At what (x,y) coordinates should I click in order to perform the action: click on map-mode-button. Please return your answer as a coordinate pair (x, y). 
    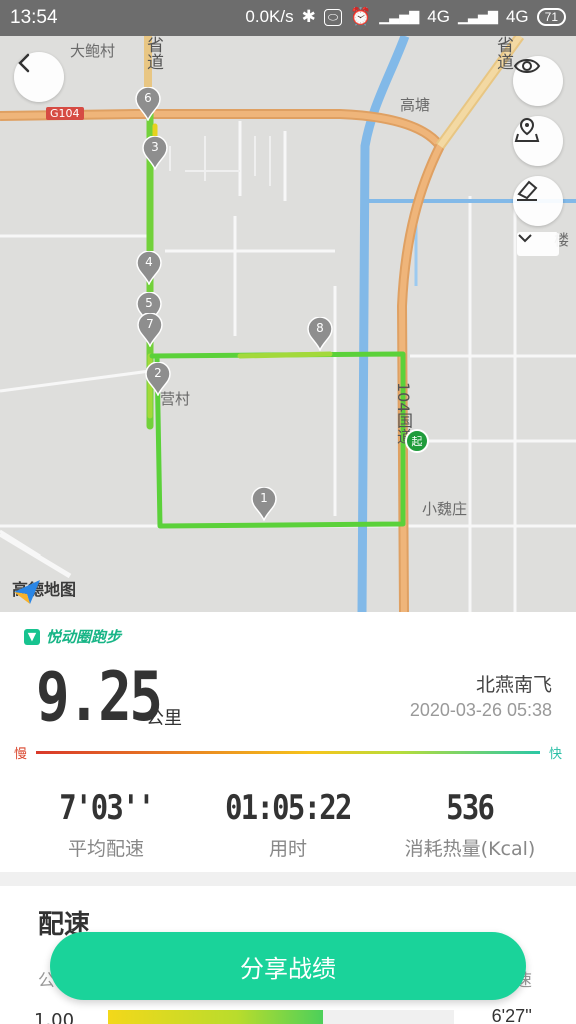
    Looking at the image, I should click on (538, 141).